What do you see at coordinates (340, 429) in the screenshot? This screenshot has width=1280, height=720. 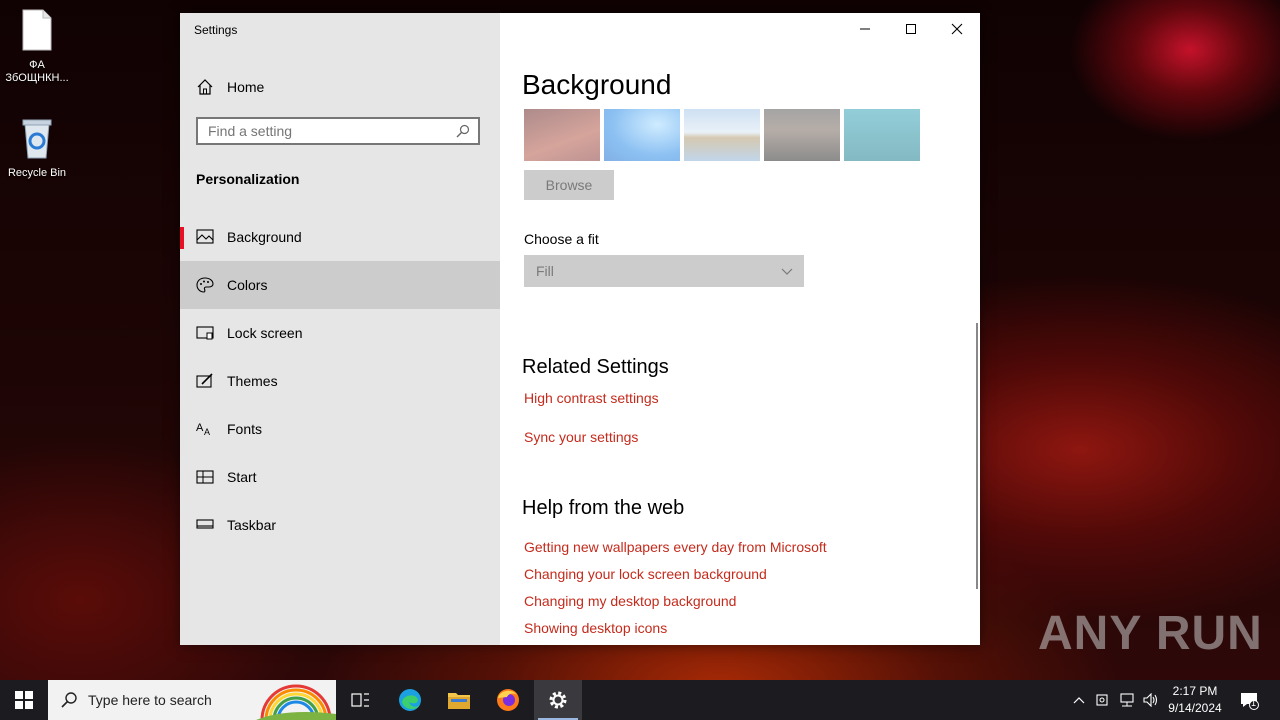 I see `nav-item-fonts: A A Fonts` at bounding box center [340, 429].